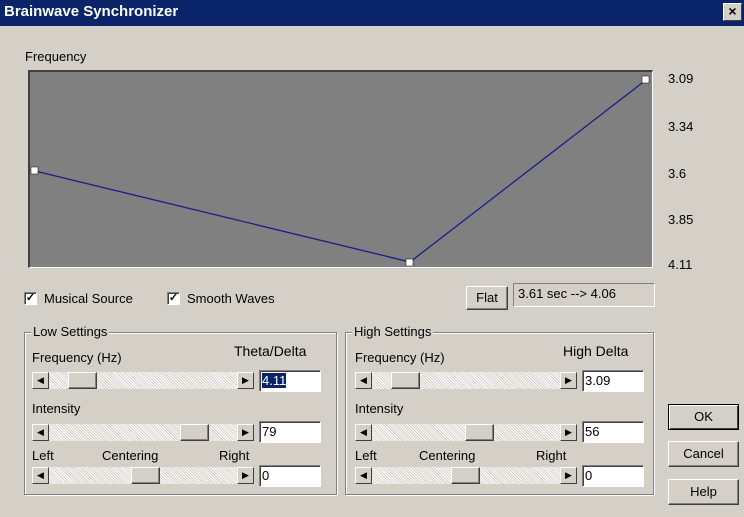 Image resolution: width=744 pixels, height=517 pixels. What do you see at coordinates (703, 417) in the screenshot?
I see `ok-button: OK` at bounding box center [703, 417].